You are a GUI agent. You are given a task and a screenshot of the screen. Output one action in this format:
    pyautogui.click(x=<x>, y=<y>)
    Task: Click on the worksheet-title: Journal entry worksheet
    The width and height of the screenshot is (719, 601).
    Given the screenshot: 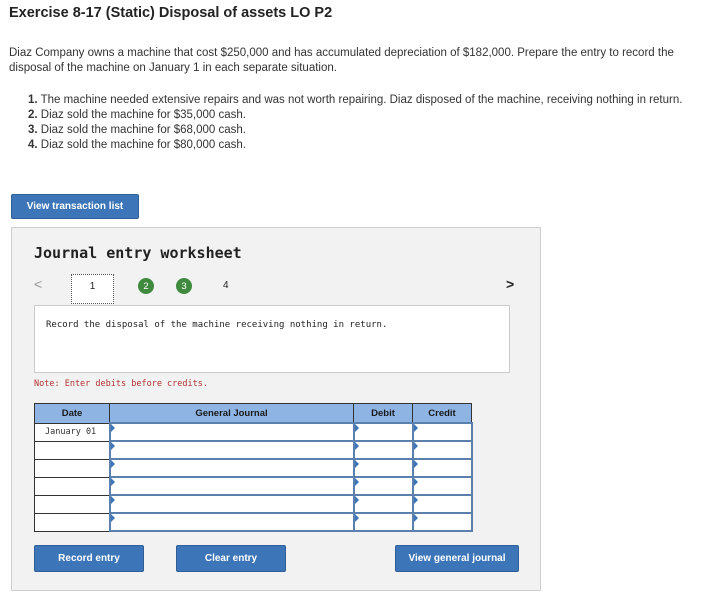 What is the action you would take?
    pyautogui.click(x=138, y=253)
    